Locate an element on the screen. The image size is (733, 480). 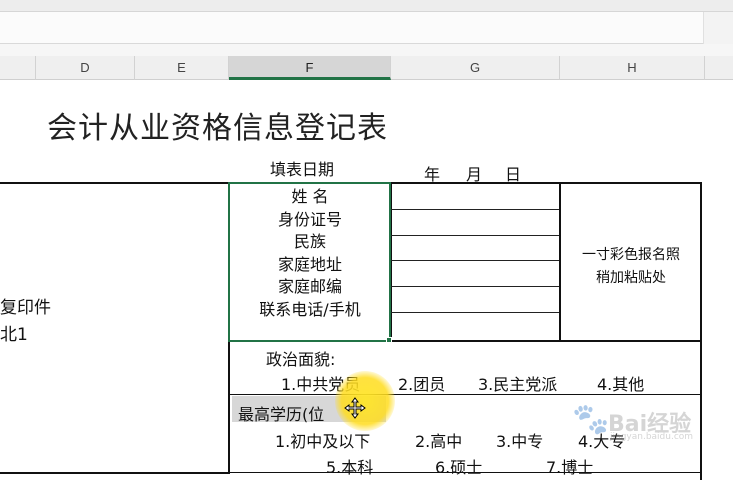
column-header-g: G is located at coordinates (475, 68).